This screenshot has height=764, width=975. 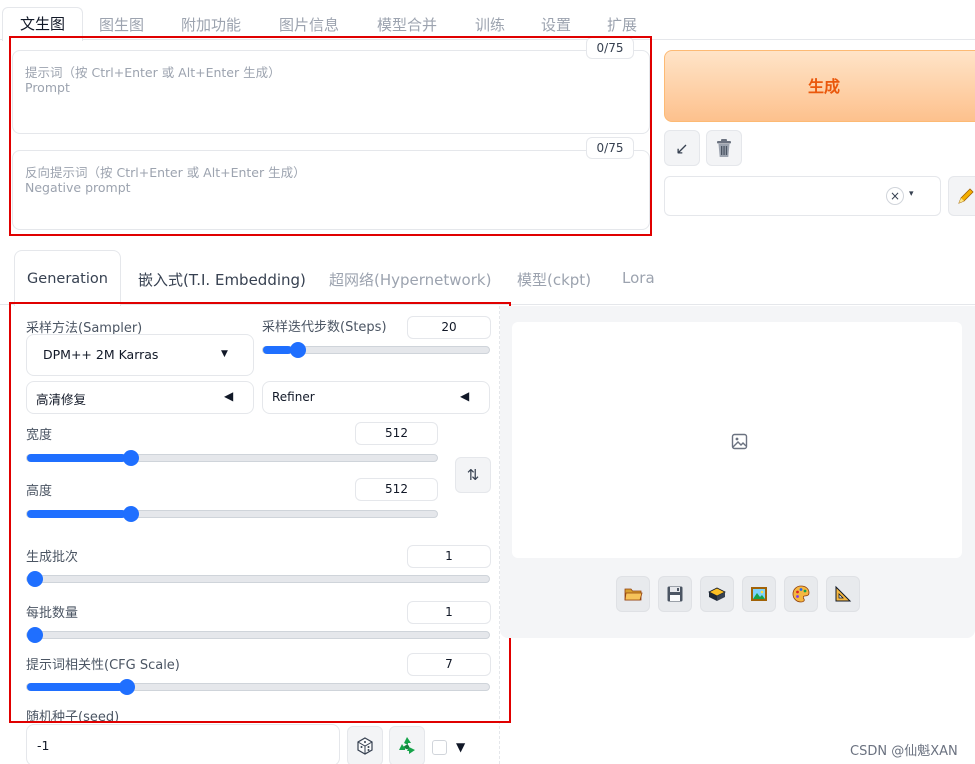 What do you see at coordinates (52, 557) in the screenshot?
I see `batch-count-label: 生成批次` at bounding box center [52, 557].